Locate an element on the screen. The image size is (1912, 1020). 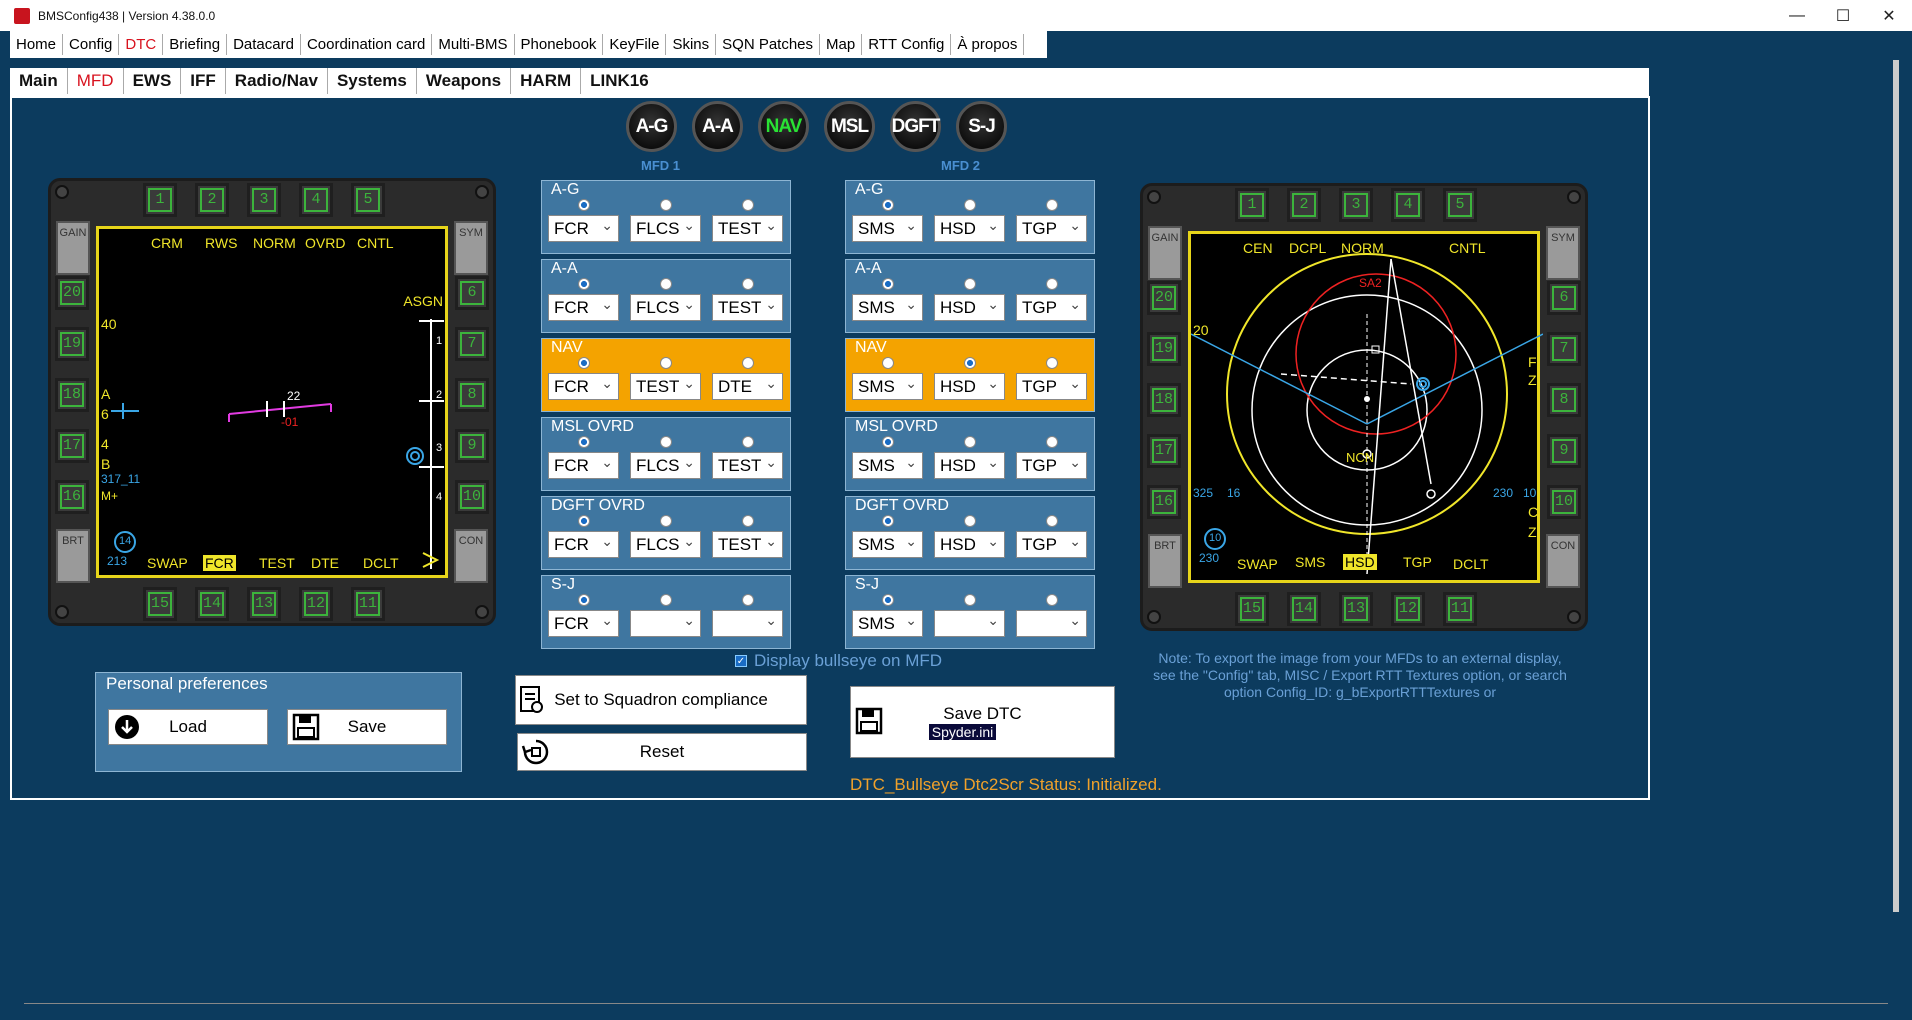
osb-1: 1 is located at coordinates (1252, 205).